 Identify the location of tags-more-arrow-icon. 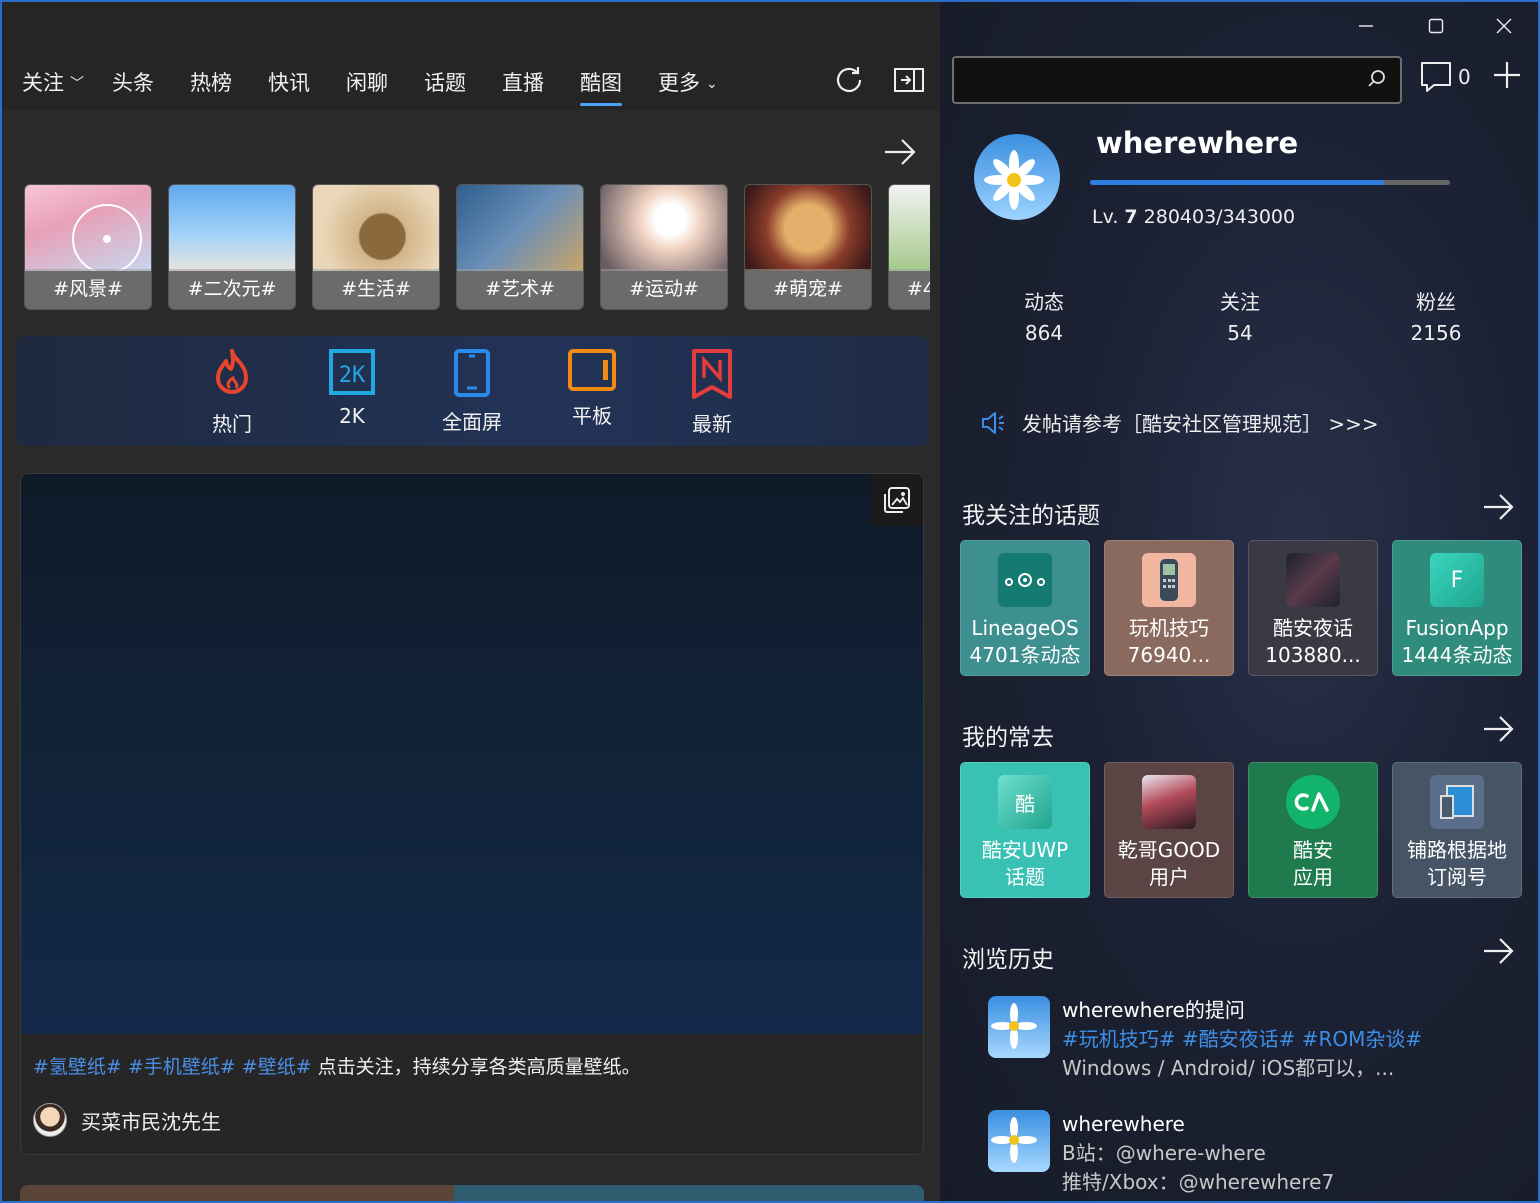
(900, 152).